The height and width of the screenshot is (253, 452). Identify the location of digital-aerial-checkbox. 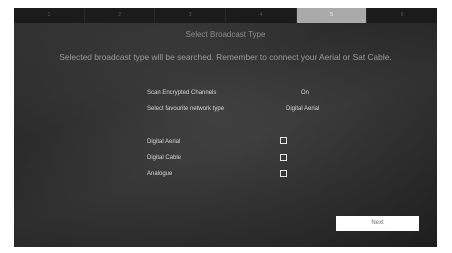
(283, 140).